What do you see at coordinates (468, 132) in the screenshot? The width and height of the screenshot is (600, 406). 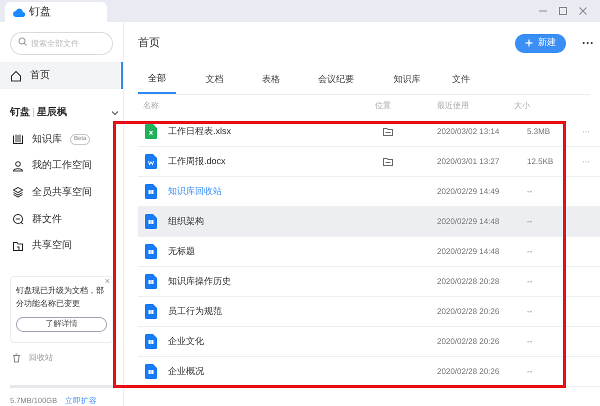 I see `date-cell-text: 2020/03/02 13:14` at bounding box center [468, 132].